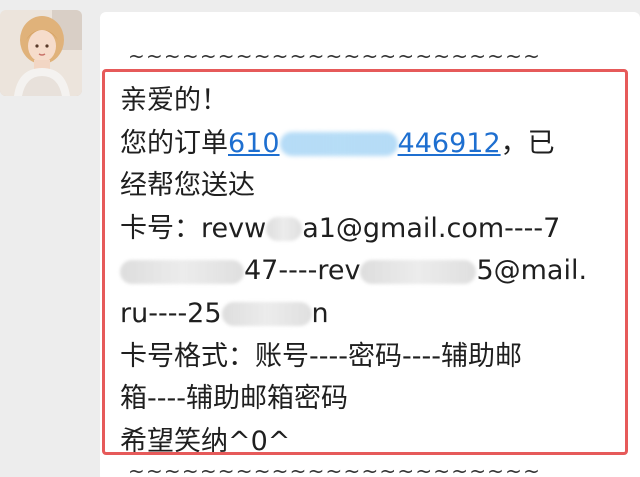  I want to click on avatar-image, so click(41, 53).